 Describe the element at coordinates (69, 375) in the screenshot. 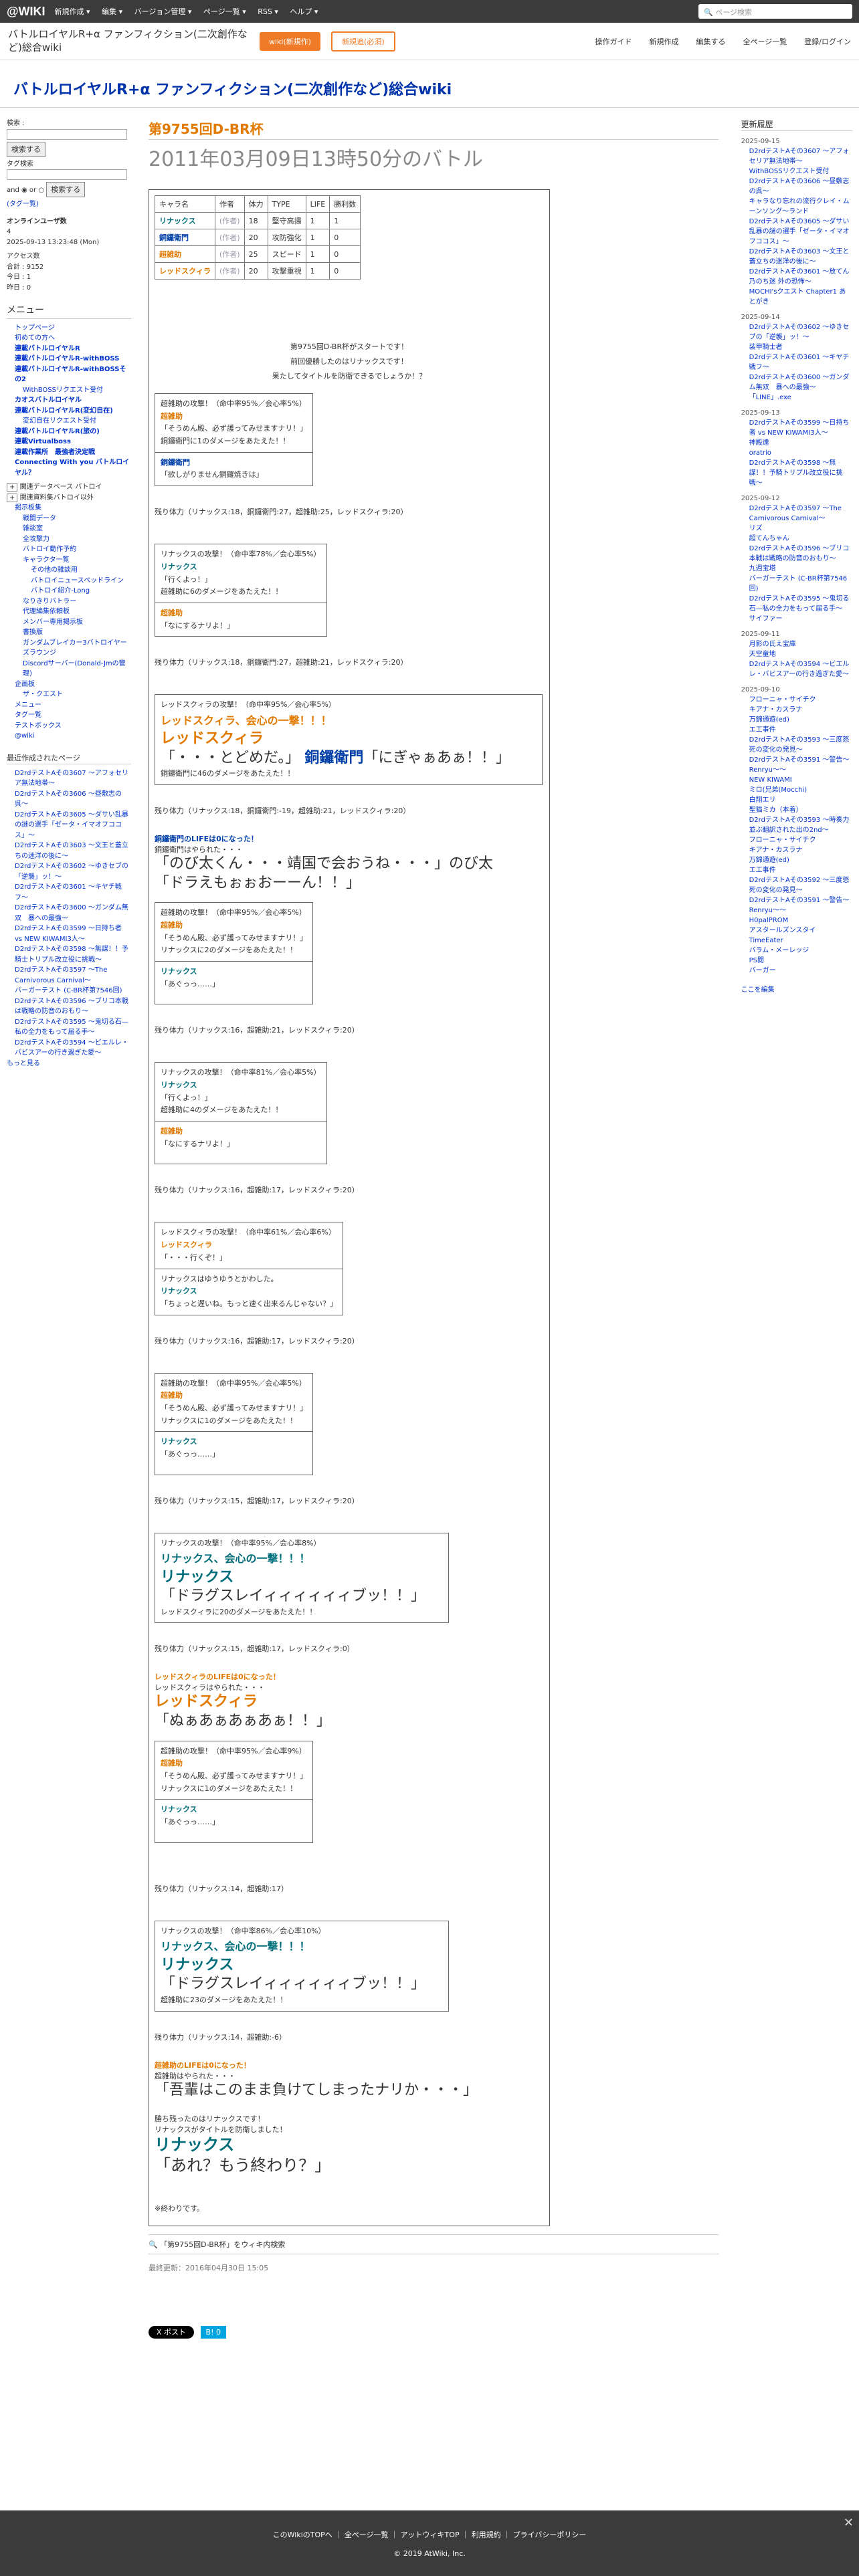

I see `menu-item: 連載バトルロイヤルR-withBOSSその2` at that location.